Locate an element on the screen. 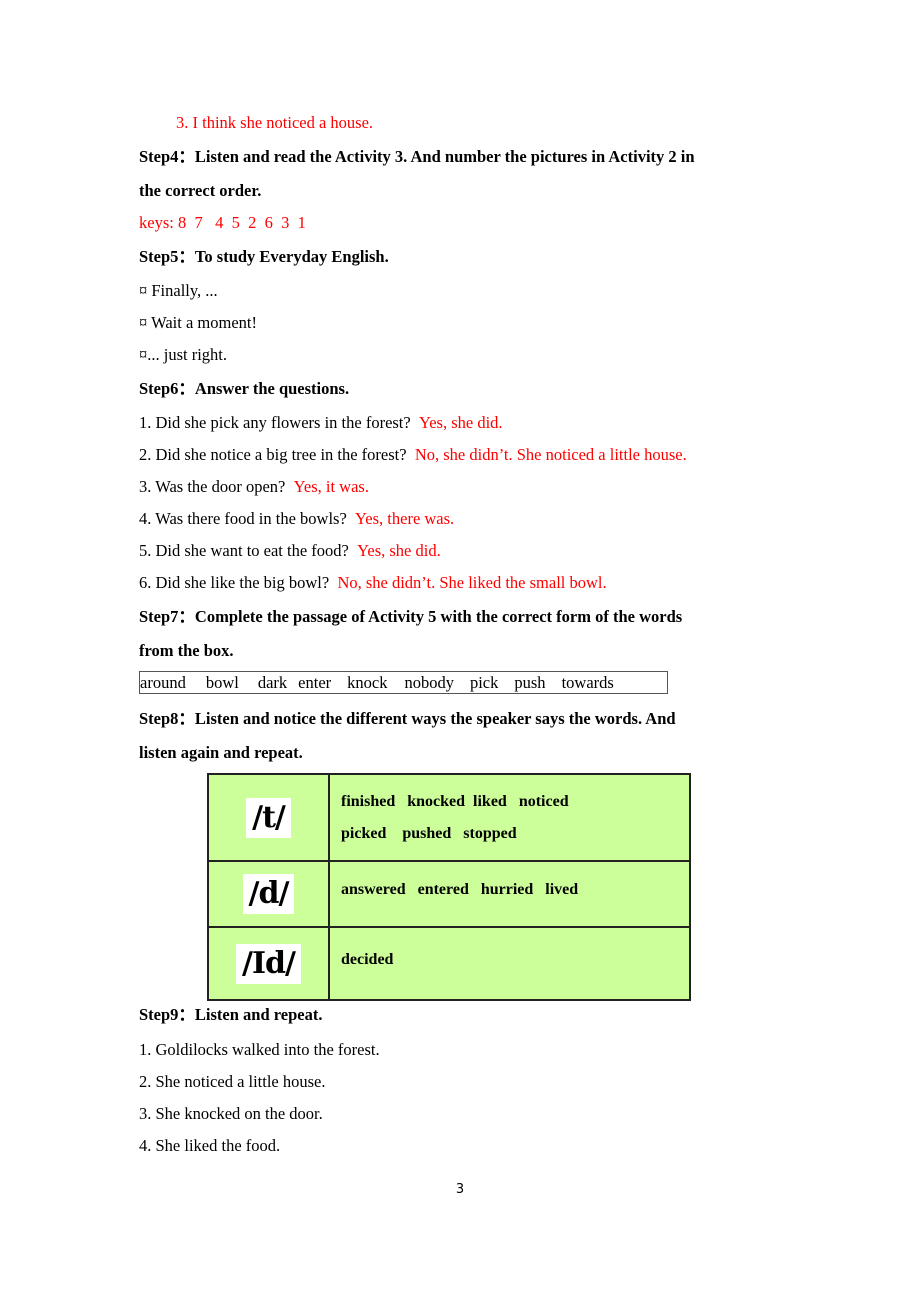 This screenshot has height=1302, width=920. everyday-english-item: ¤... just right. is located at coordinates (183, 354).